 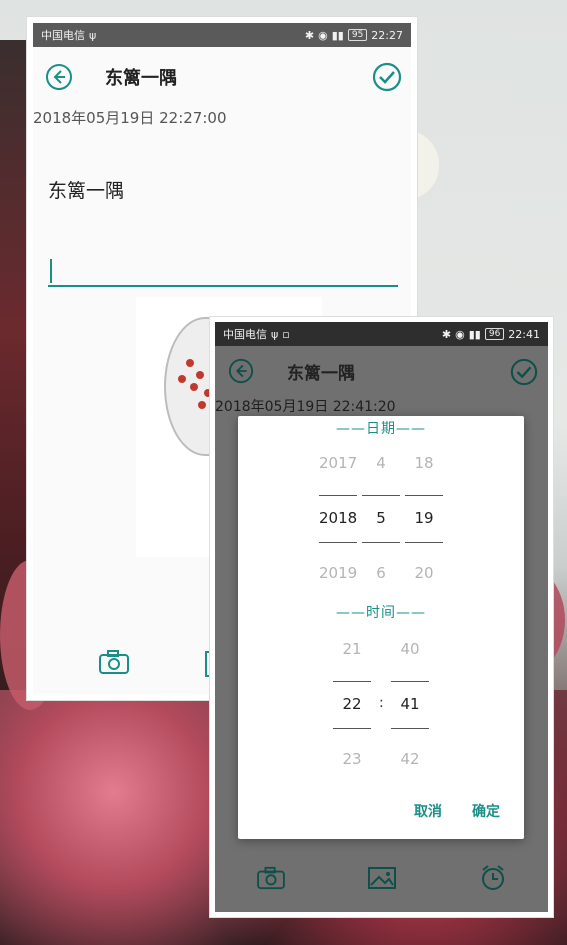 I want to click on minute-option: 40, so click(x=410, y=649).